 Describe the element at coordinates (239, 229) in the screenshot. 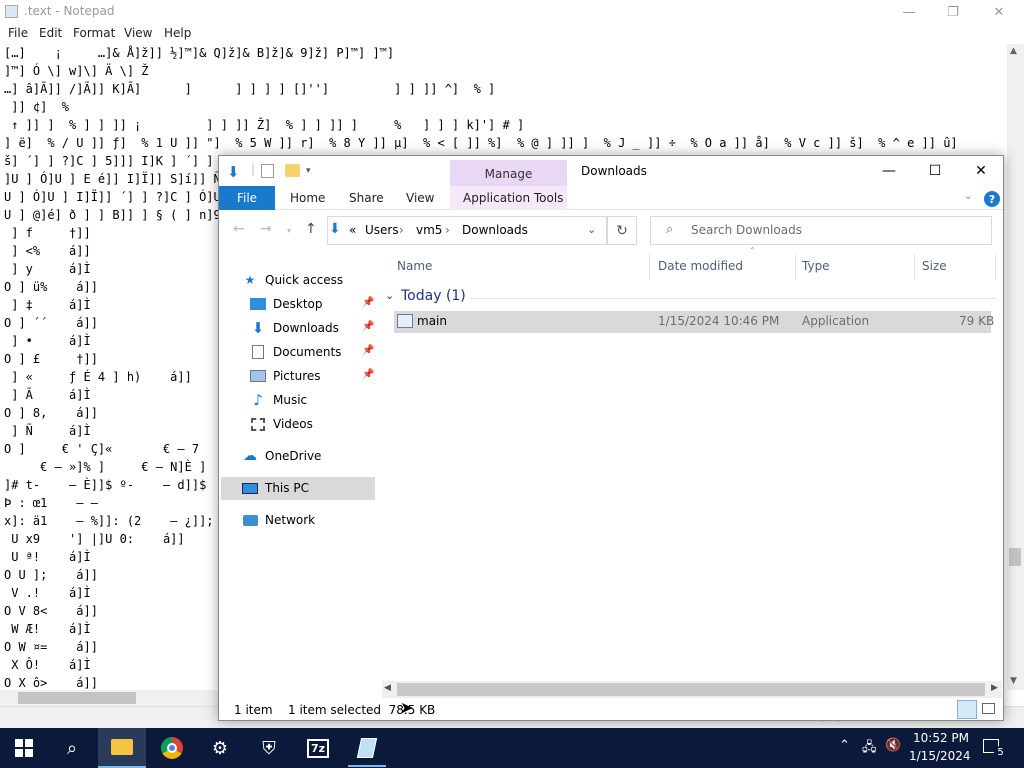

I see `back-arrow-icon: ←` at that location.